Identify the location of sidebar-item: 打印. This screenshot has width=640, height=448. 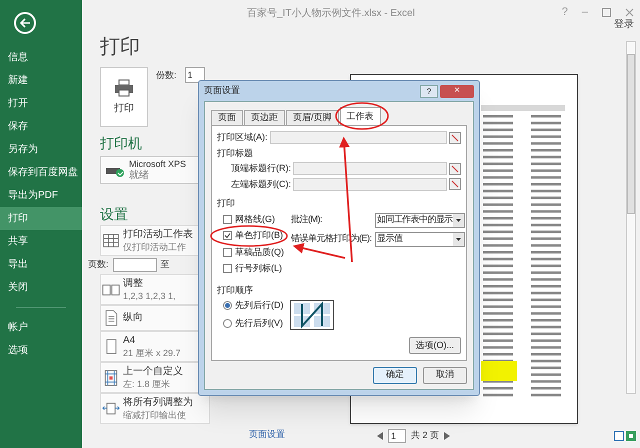
(41, 218).